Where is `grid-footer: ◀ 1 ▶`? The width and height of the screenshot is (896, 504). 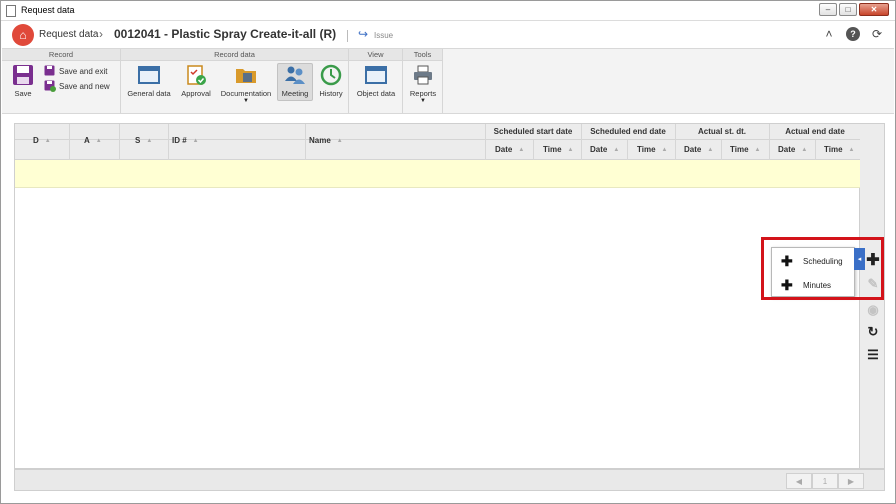
grid-footer: ◀ 1 ▶ is located at coordinates (449, 480).